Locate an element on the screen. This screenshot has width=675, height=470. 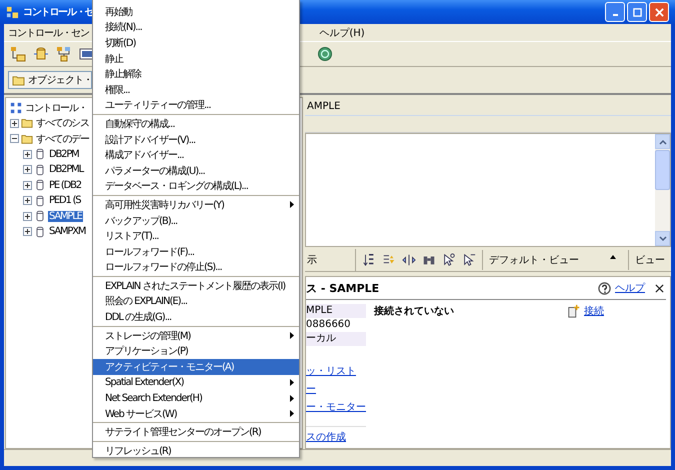
maximize-button is located at coordinates (637, 12).